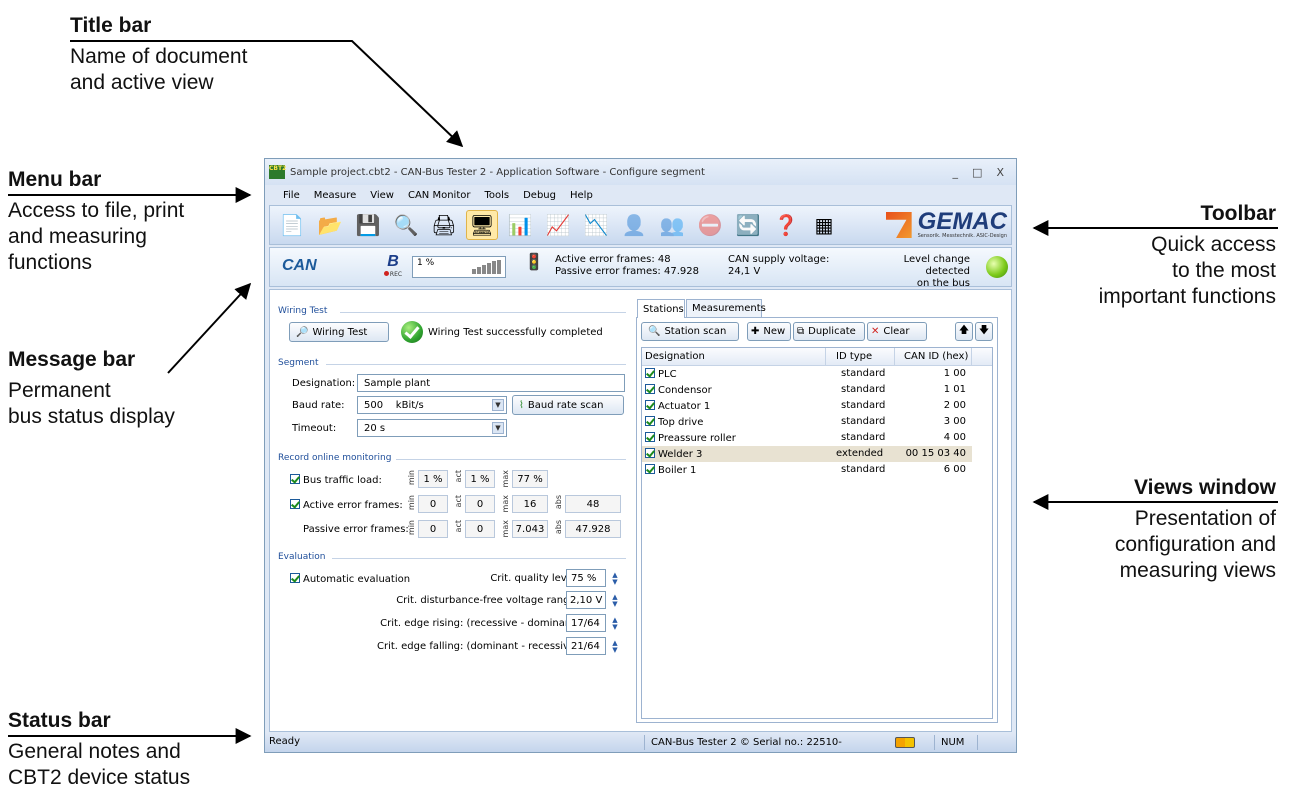 The height and width of the screenshot is (796, 1290). What do you see at coordinates (690, 331) in the screenshot?
I see `station-scan-button: 🔍 Station scan` at bounding box center [690, 331].